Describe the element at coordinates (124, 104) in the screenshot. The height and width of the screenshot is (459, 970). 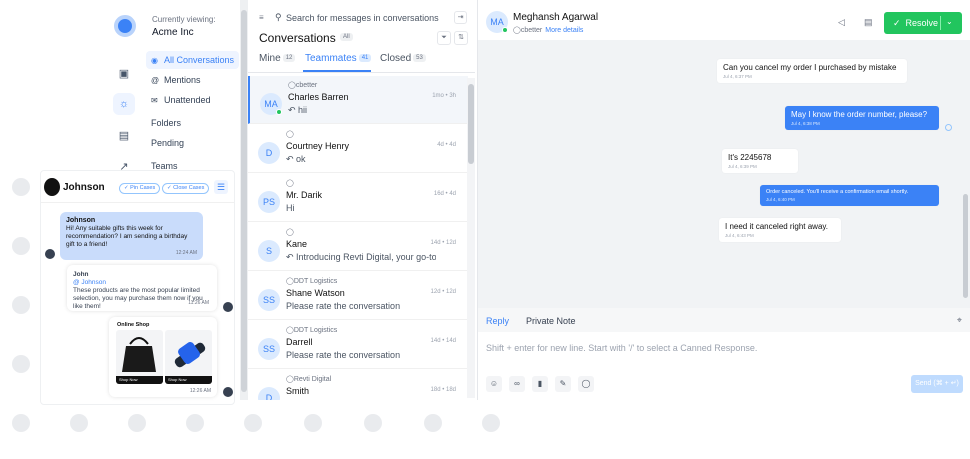
I see `conversations-icon: ☼` at that location.